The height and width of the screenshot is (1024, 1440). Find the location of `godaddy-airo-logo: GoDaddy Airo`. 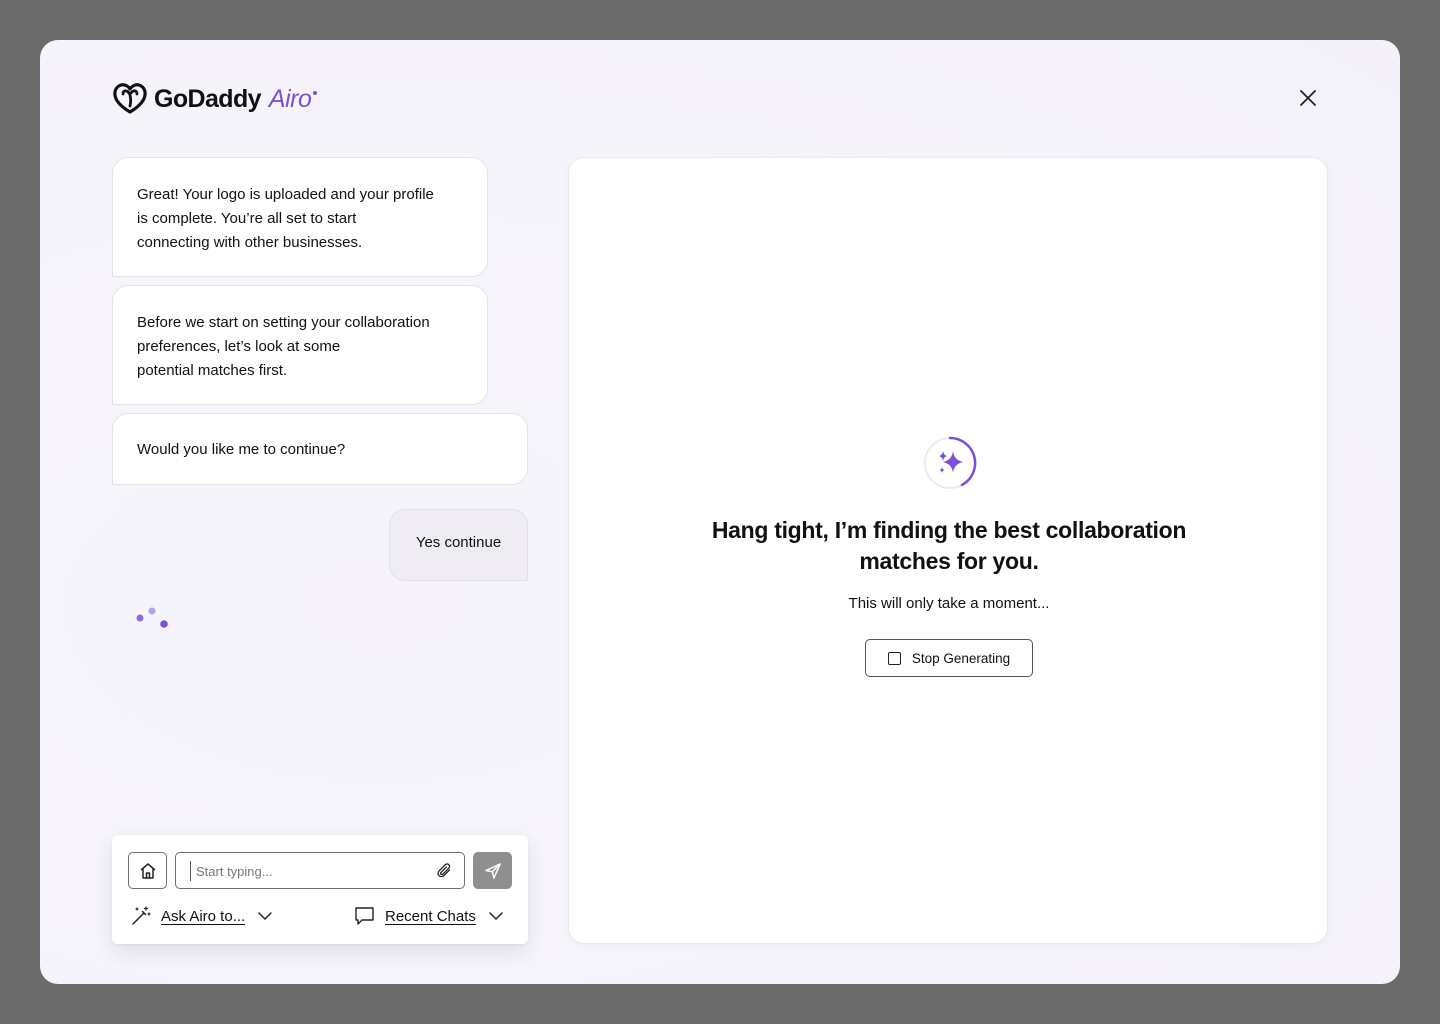

godaddy-airo-logo: GoDaddy Airo is located at coordinates (215, 99).